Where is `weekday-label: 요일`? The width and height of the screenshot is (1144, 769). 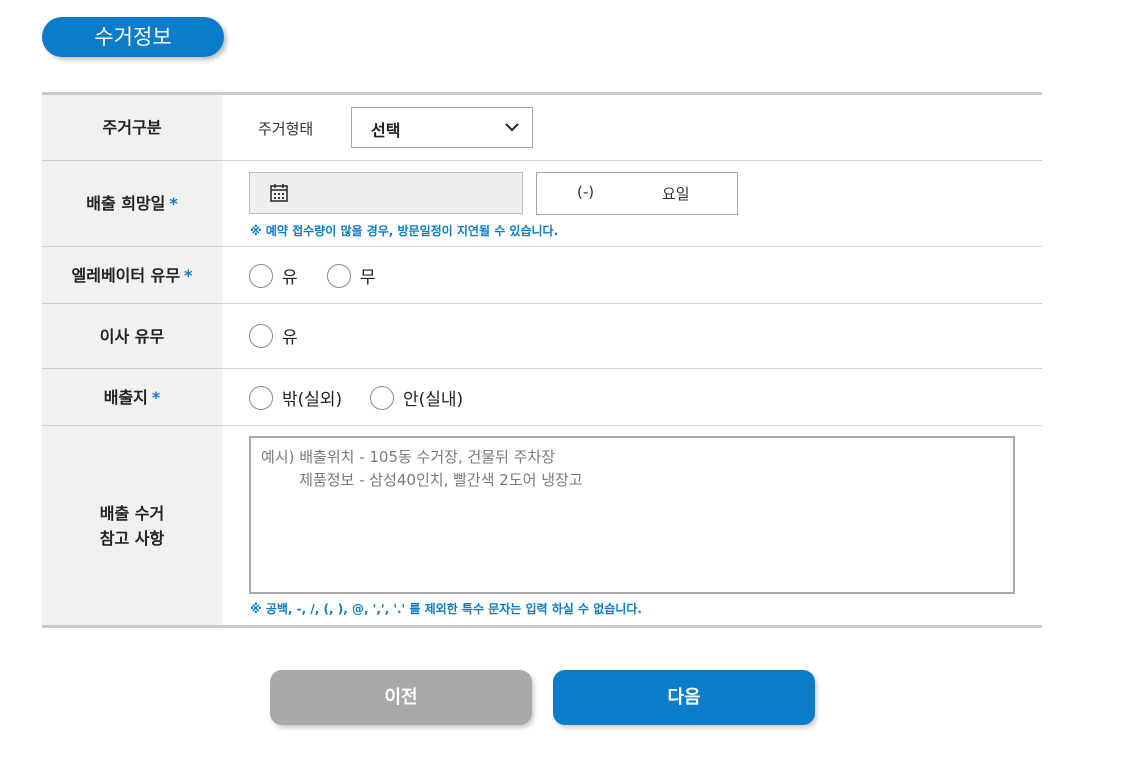
weekday-label: 요일 is located at coordinates (676, 194).